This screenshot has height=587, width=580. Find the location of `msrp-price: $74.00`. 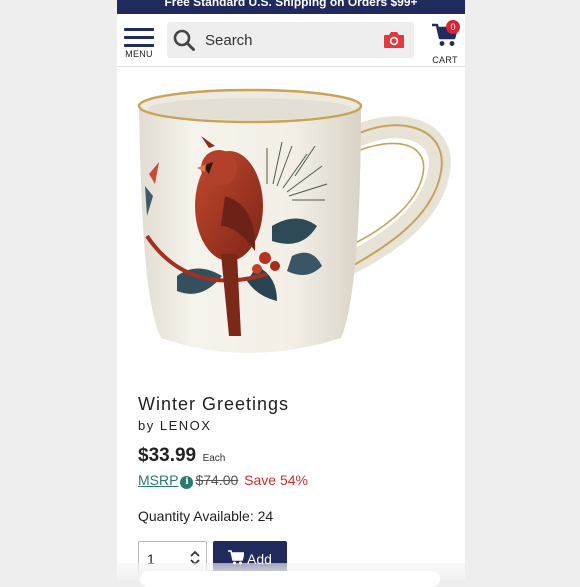

msrp-price: $74.00 is located at coordinates (217, 480).